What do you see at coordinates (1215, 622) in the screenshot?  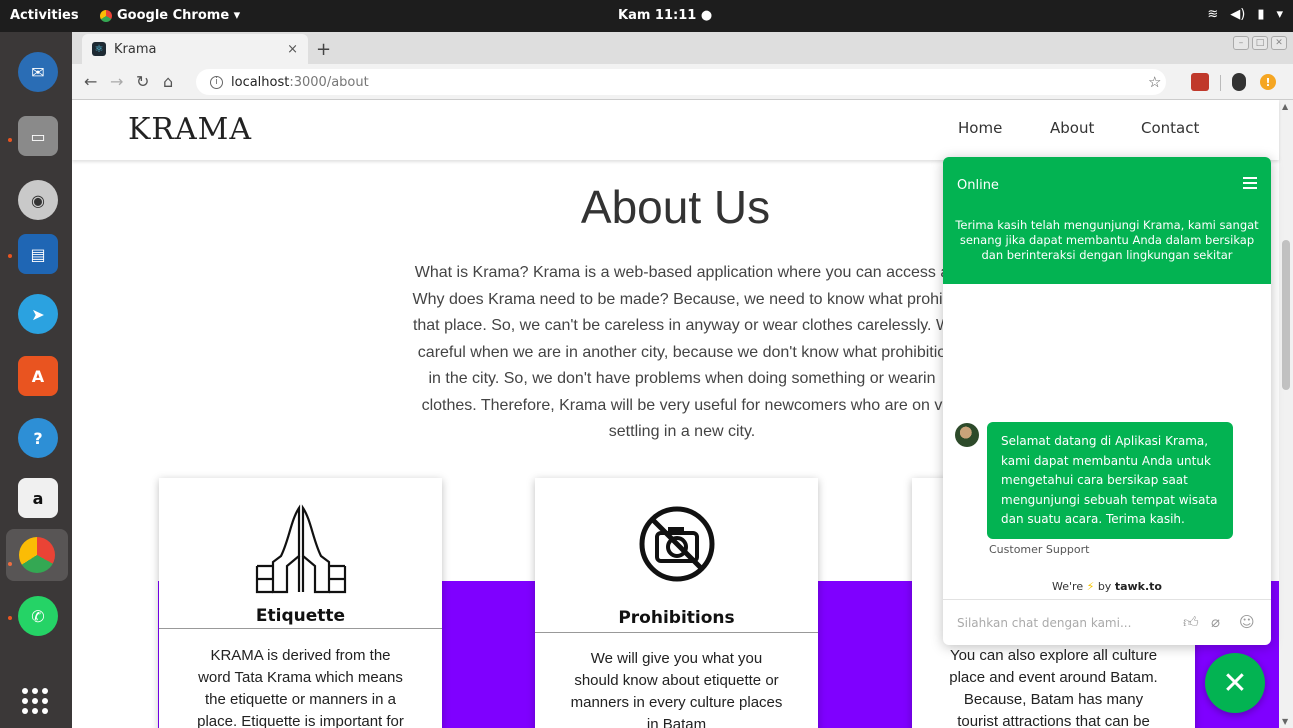 I see `attachment-icon: ⌀` at bounding box center [1215, 622].